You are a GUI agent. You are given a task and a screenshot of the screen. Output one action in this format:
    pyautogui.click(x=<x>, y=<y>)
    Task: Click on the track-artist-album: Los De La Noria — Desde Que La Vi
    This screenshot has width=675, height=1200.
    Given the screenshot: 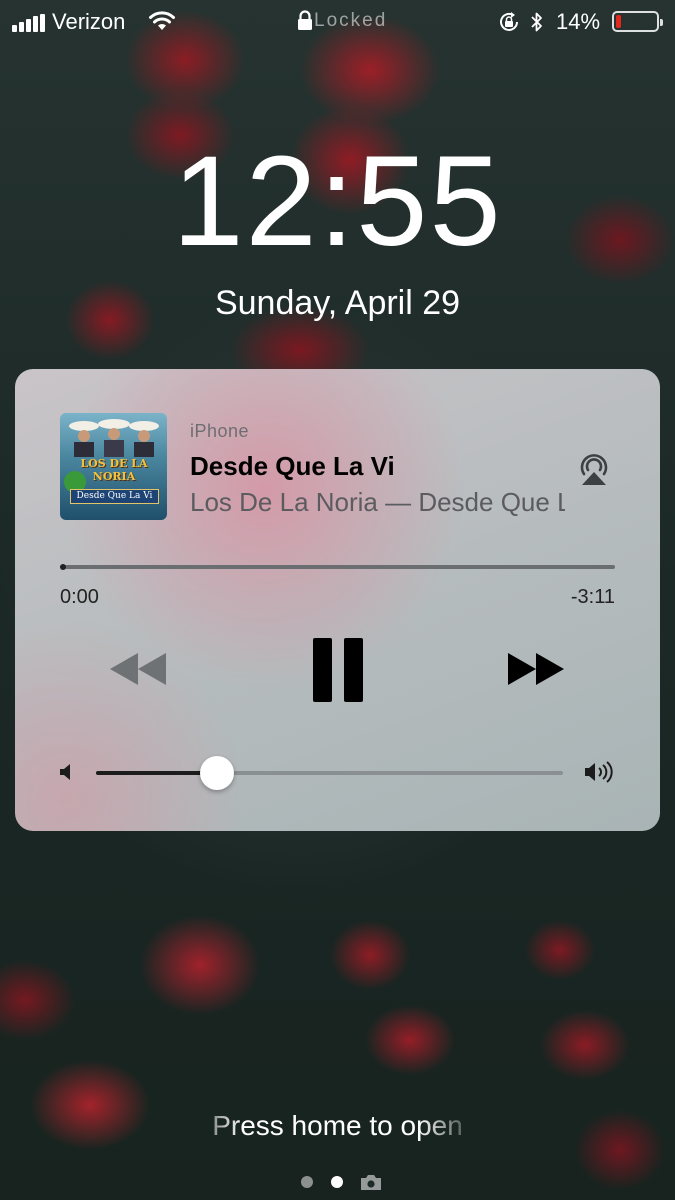 What is the action you would take?
    pyautogui.click(x=377, y=502)
    